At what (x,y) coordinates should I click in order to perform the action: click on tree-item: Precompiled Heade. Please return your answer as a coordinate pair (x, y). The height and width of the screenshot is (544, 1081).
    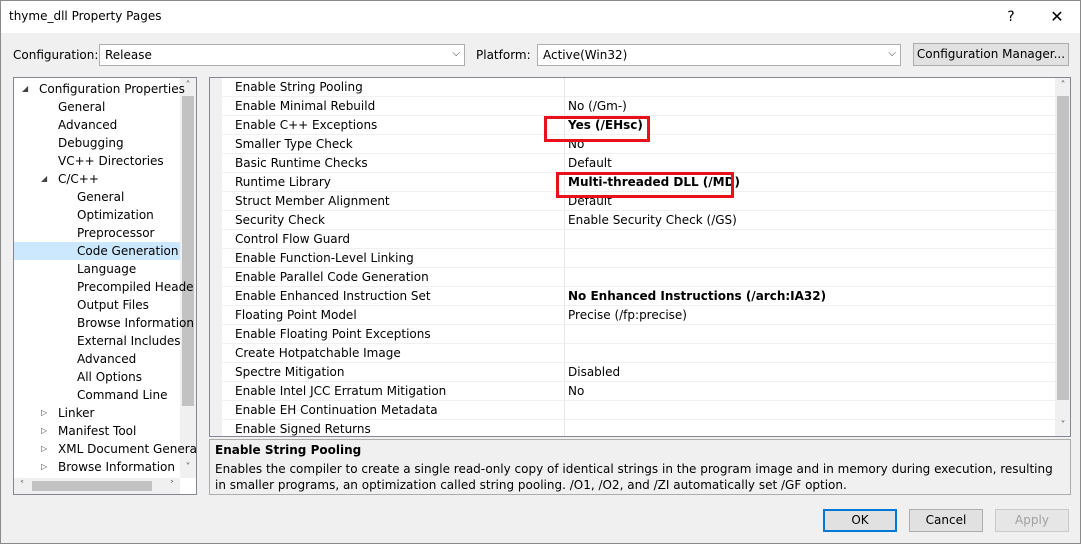
    Looking at the image, I should click on (104, 287).